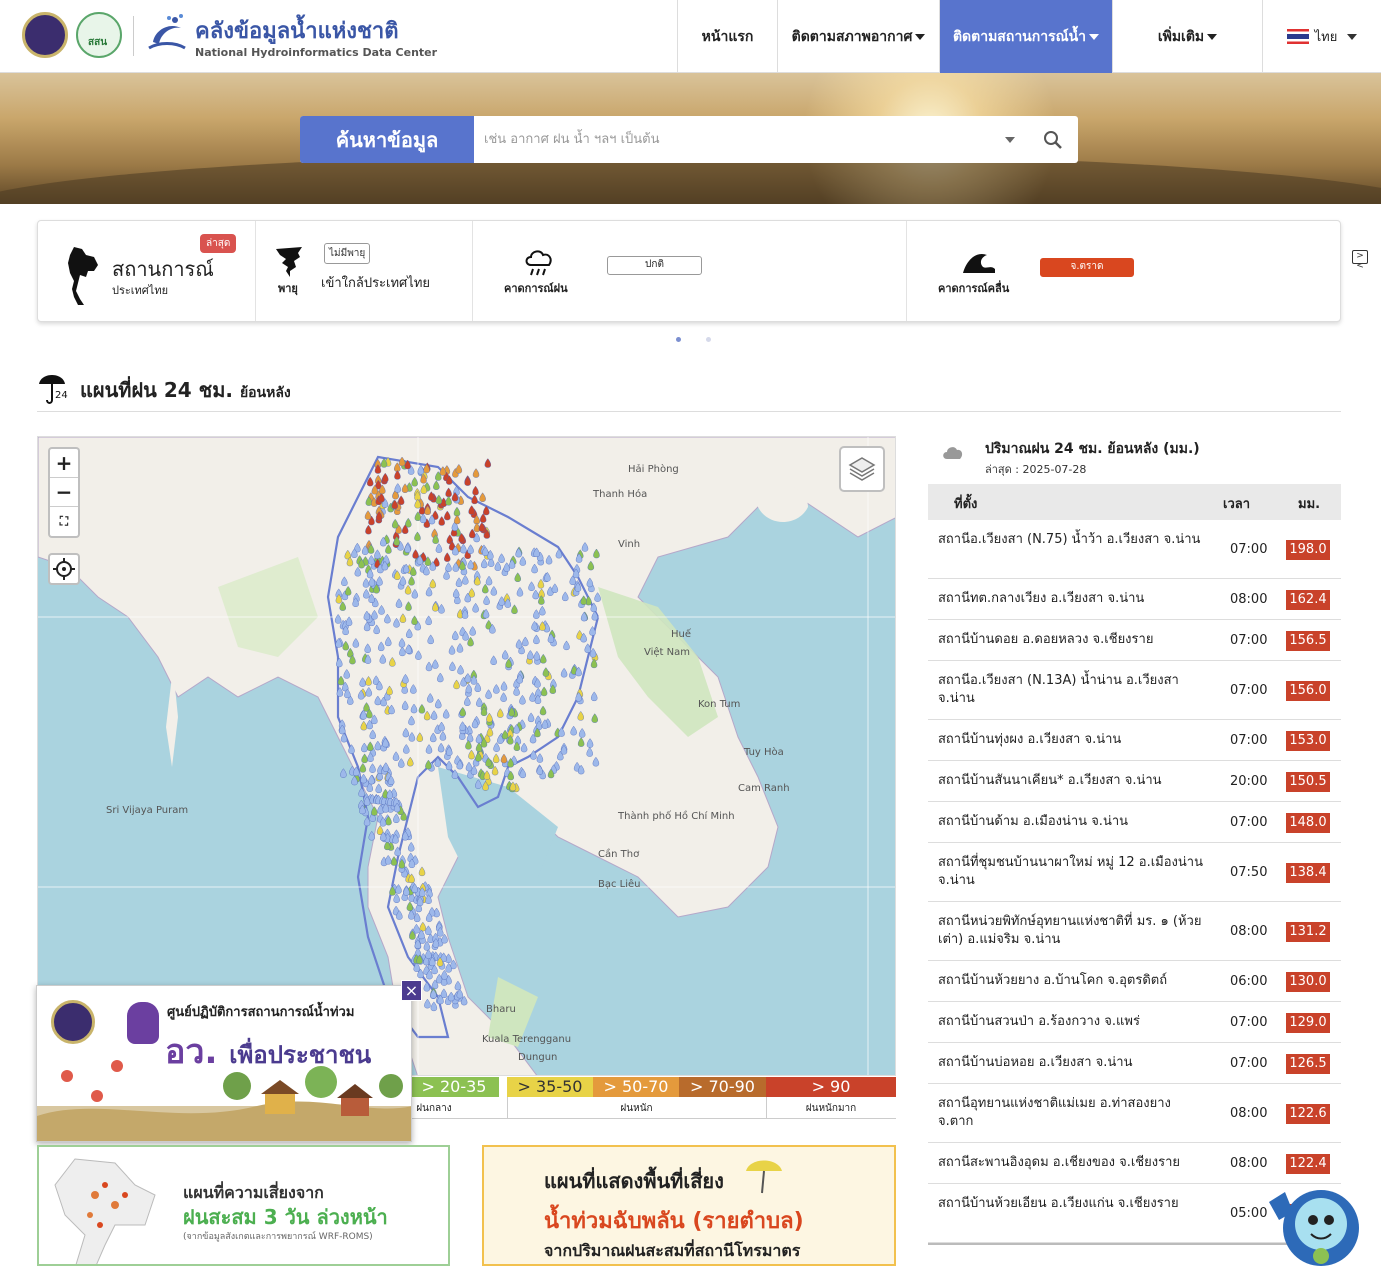 This screenshot has height=1266, width=1381. Describe the element at coordinates (678, 339) in the screenshot. I see `carousel-dot-active` at that location.